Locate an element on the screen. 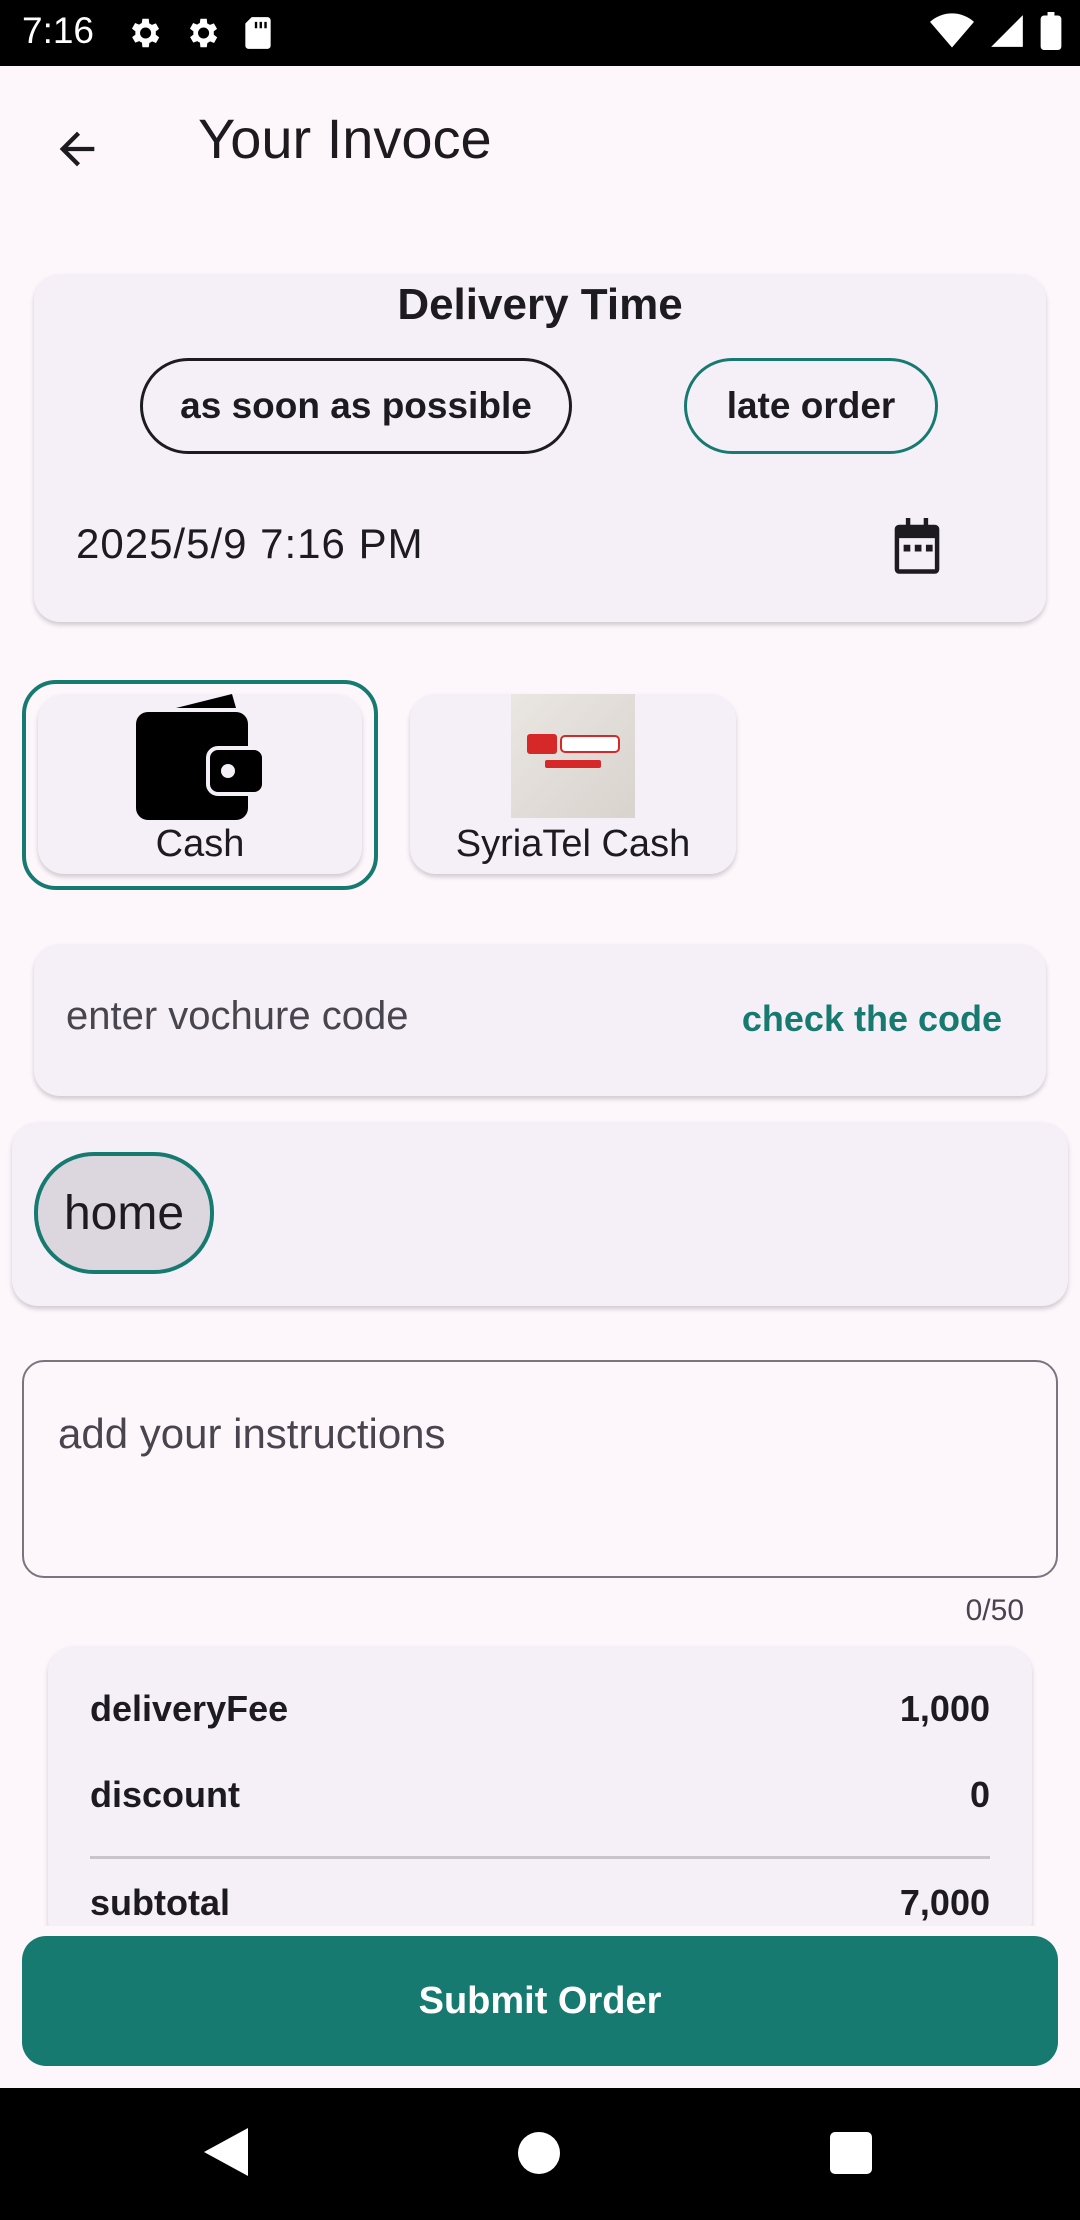 Image resolution: width=1080 pixels, height=2220 pixels. submit-order-button: Submit Order is located at coordinates (540, 2001).